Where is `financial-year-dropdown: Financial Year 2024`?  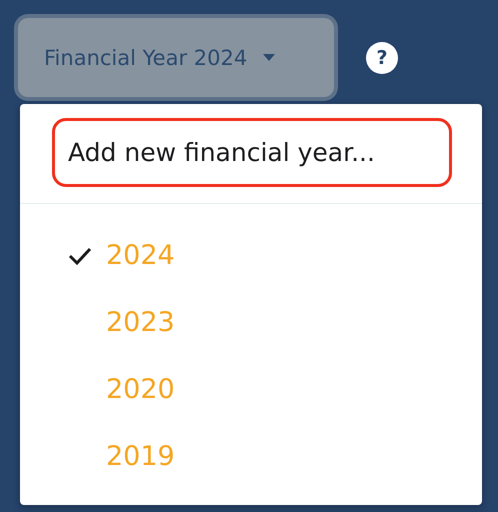 financial-year-dropdown: Financial Year 2024 is located at coordinates (176, 57).